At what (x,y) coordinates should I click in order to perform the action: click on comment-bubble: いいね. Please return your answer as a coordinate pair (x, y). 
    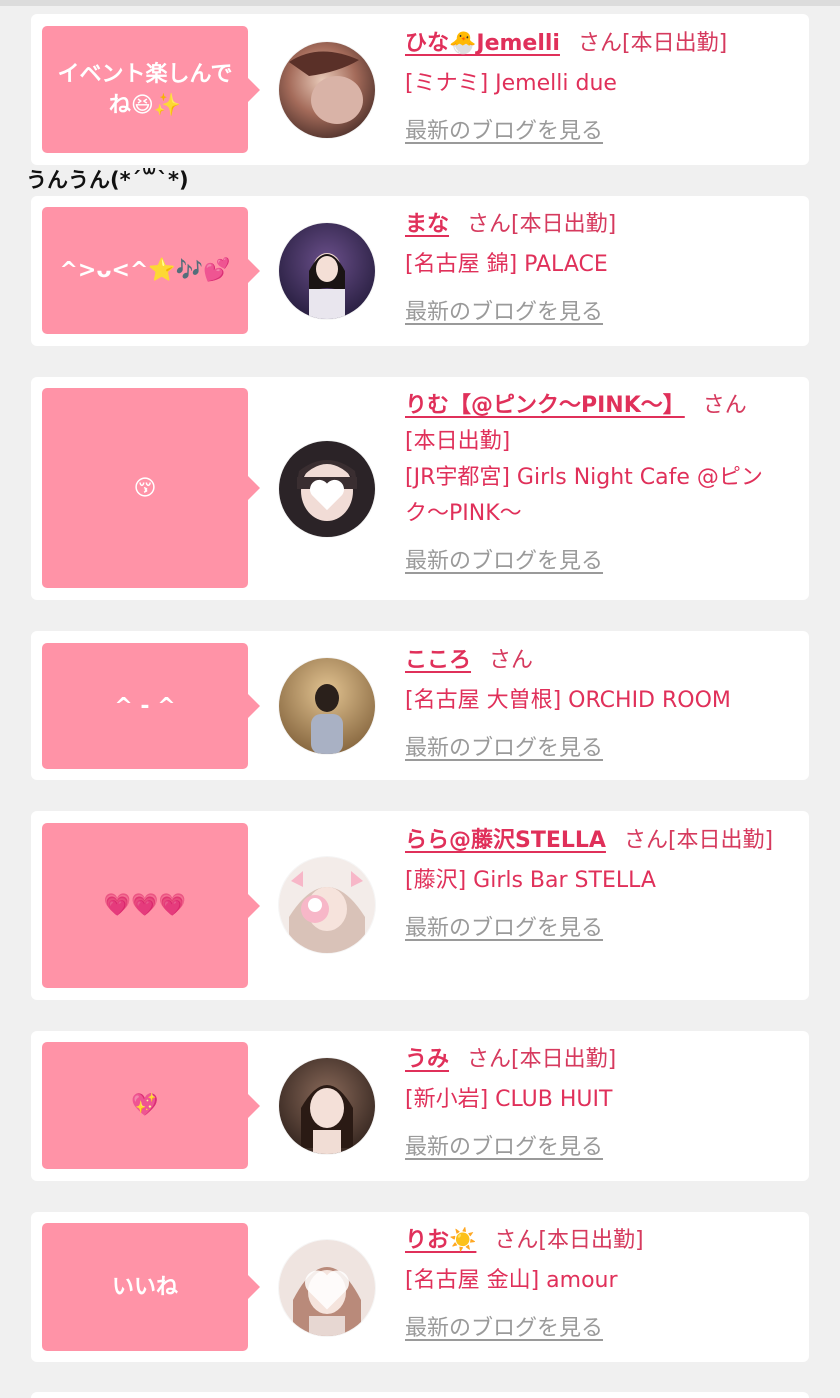
    Looking at the image, I should click on (151, 1287).